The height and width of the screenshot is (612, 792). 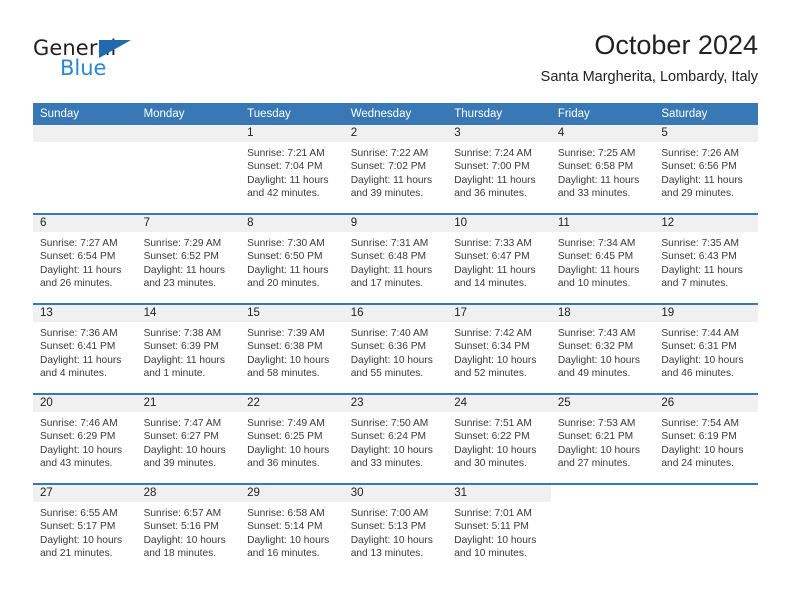 What do you see at coordinates (83, 68) in the screenshot?
I see `brand-name-blue: Blue` at bounding box center [83, 68].